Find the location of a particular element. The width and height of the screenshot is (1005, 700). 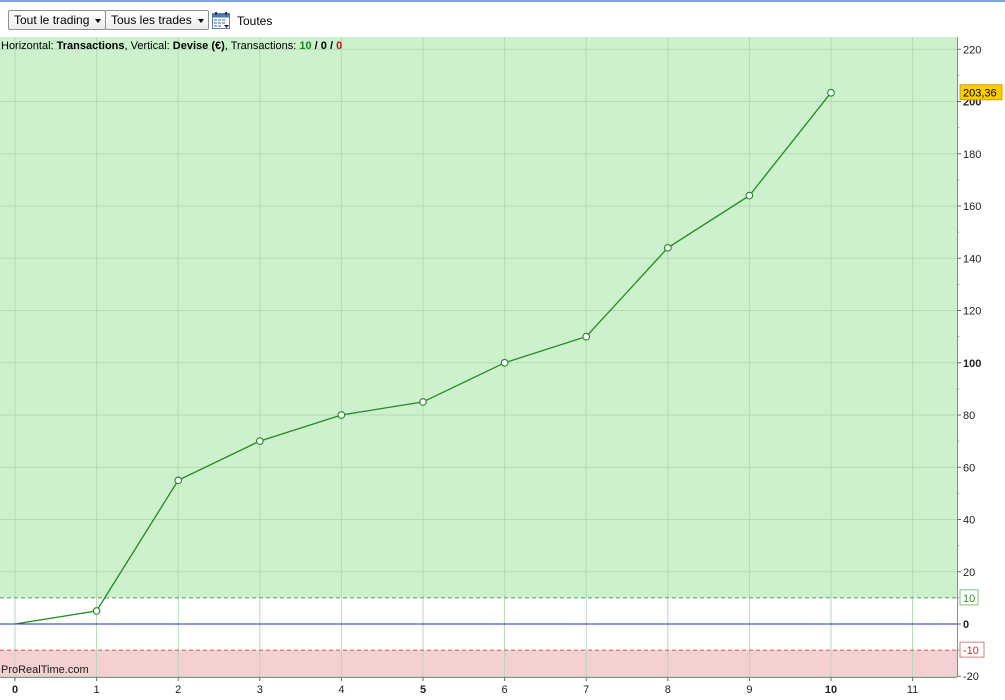

x-tick-label: 0 is located at coordinates (15, 690).